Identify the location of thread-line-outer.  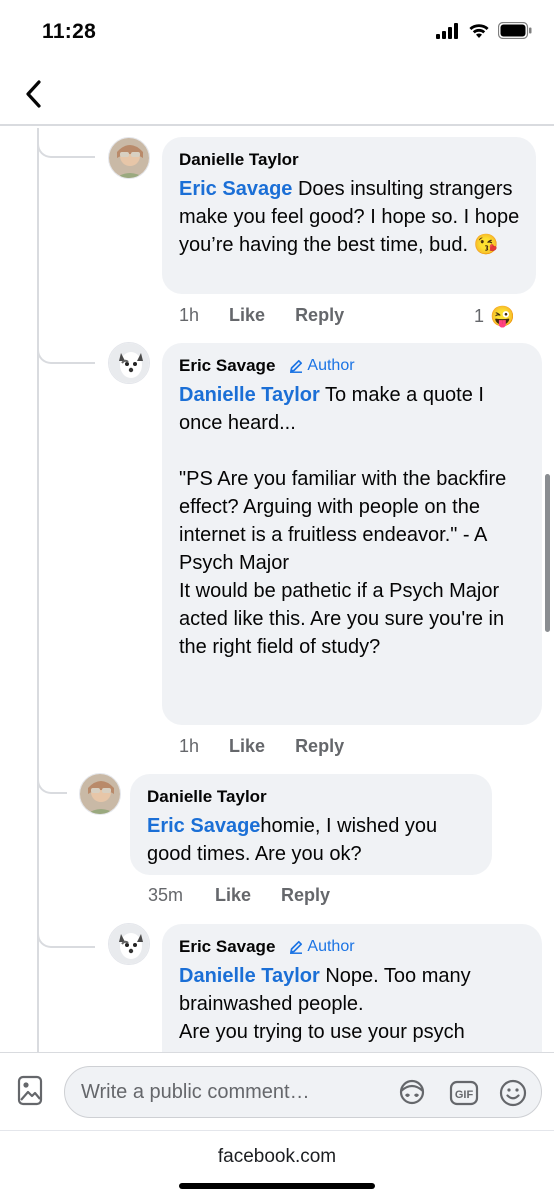
(38, 590).